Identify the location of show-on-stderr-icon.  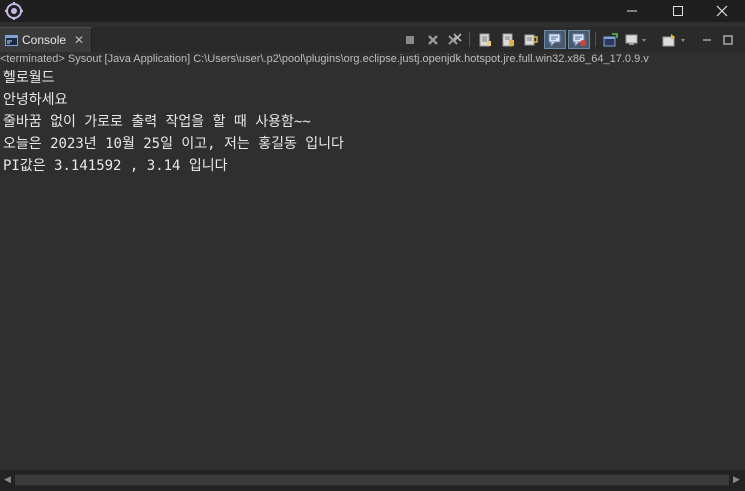
(579, 40).